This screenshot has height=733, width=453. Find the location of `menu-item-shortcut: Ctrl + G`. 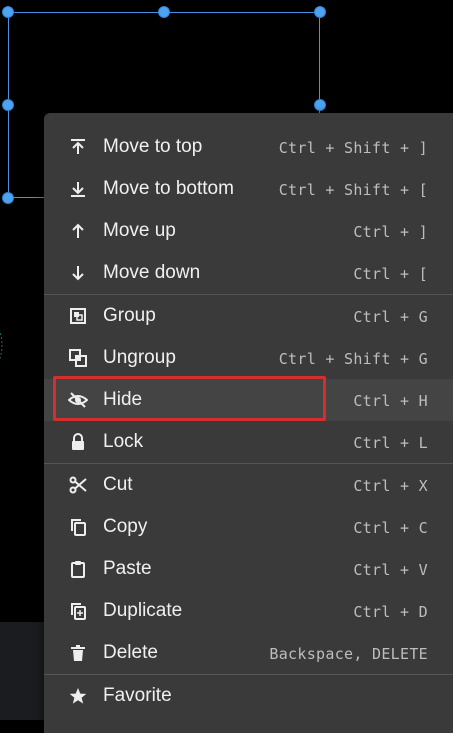

menu-item-shortcut: Ctrl + G is located at coordinates (390, 317).